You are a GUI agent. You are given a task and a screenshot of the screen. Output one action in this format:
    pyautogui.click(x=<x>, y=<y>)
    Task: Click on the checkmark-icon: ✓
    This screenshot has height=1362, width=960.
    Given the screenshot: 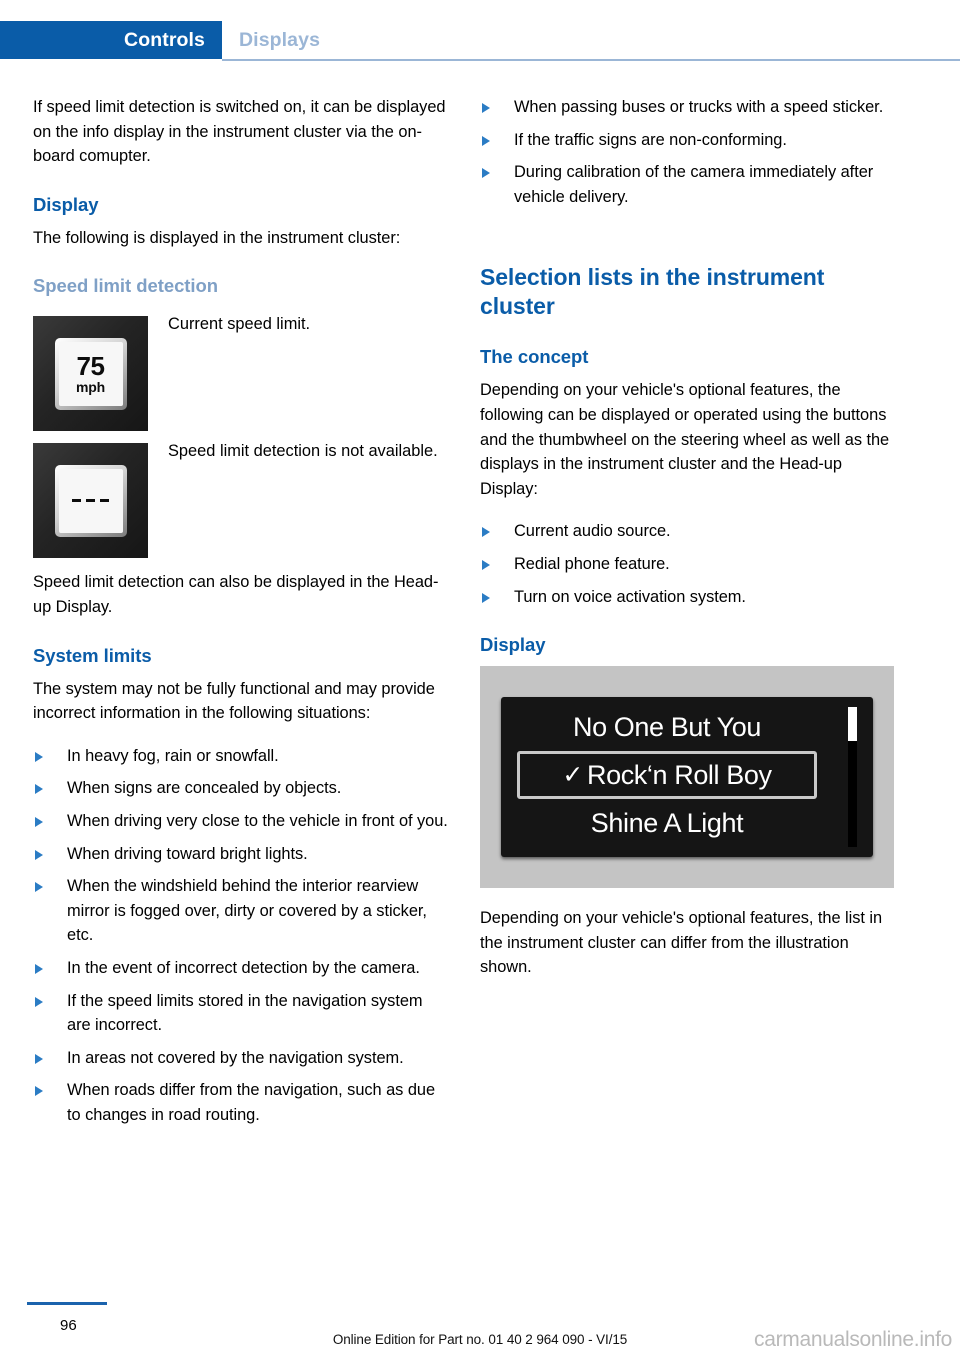 What is the action you would take?
    pyautogui.click(x=572, y=775)
    